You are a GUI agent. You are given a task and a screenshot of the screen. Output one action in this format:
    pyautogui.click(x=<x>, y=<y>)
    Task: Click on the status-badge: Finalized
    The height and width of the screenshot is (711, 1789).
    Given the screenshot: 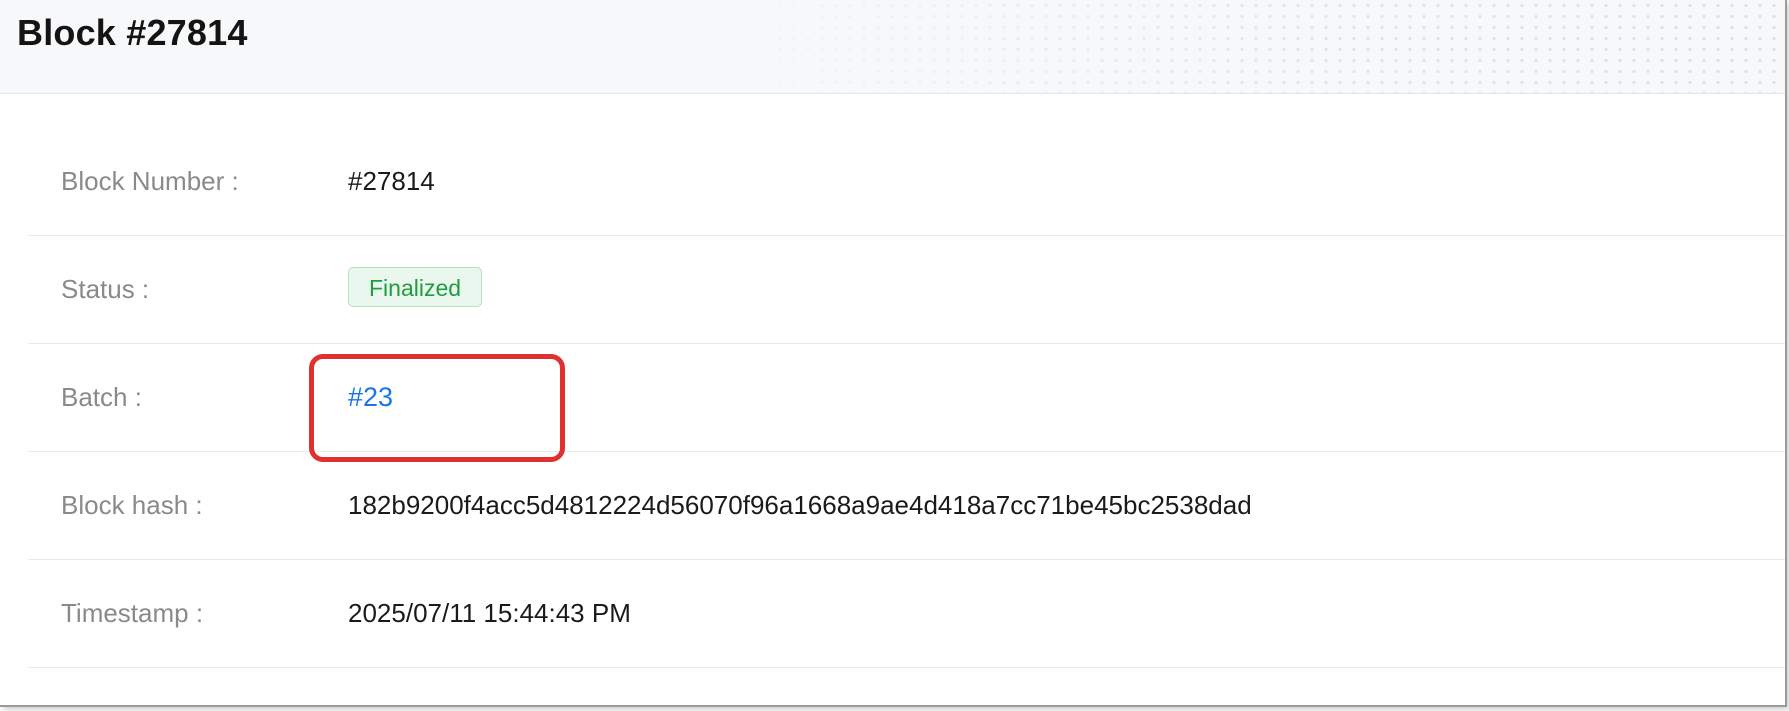 What is the action you would take?
    pyautogui.click(x=415, y=287)
    